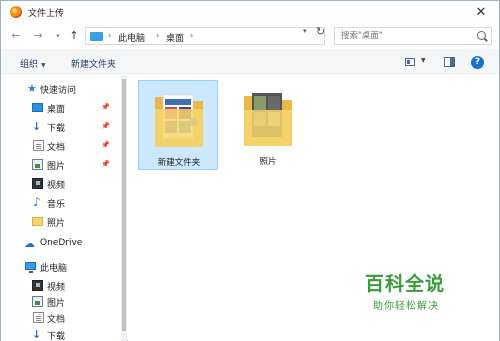 Image resolution: width=500 pixels, height=341 pixels. What do you see at coordinates (56, 224) in the screenshot?
I see `nav-item-label: 照片` at bounding box center [56, 224].